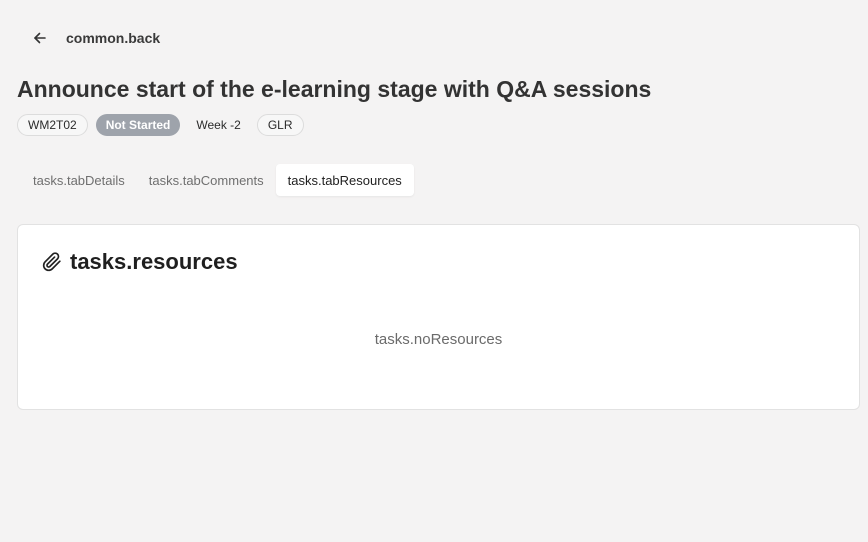  I want to click on resources-title: tasks.resources, so click(154, 261).